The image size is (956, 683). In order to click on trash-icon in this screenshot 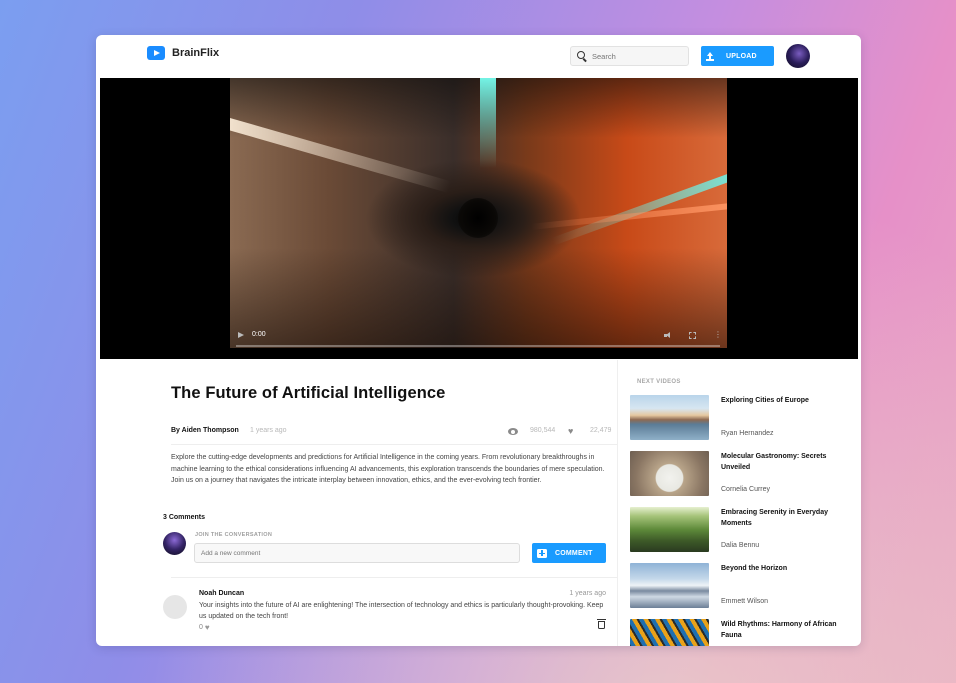, I will do `click(601, 624)`.